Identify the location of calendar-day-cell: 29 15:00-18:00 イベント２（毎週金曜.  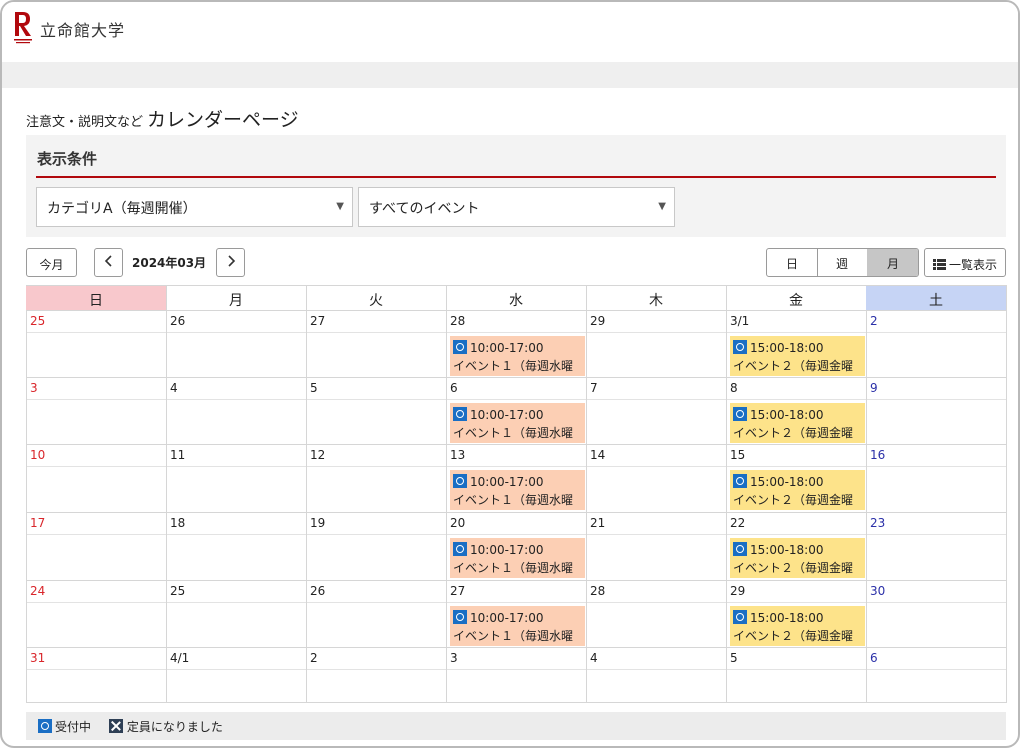
(797, 614).